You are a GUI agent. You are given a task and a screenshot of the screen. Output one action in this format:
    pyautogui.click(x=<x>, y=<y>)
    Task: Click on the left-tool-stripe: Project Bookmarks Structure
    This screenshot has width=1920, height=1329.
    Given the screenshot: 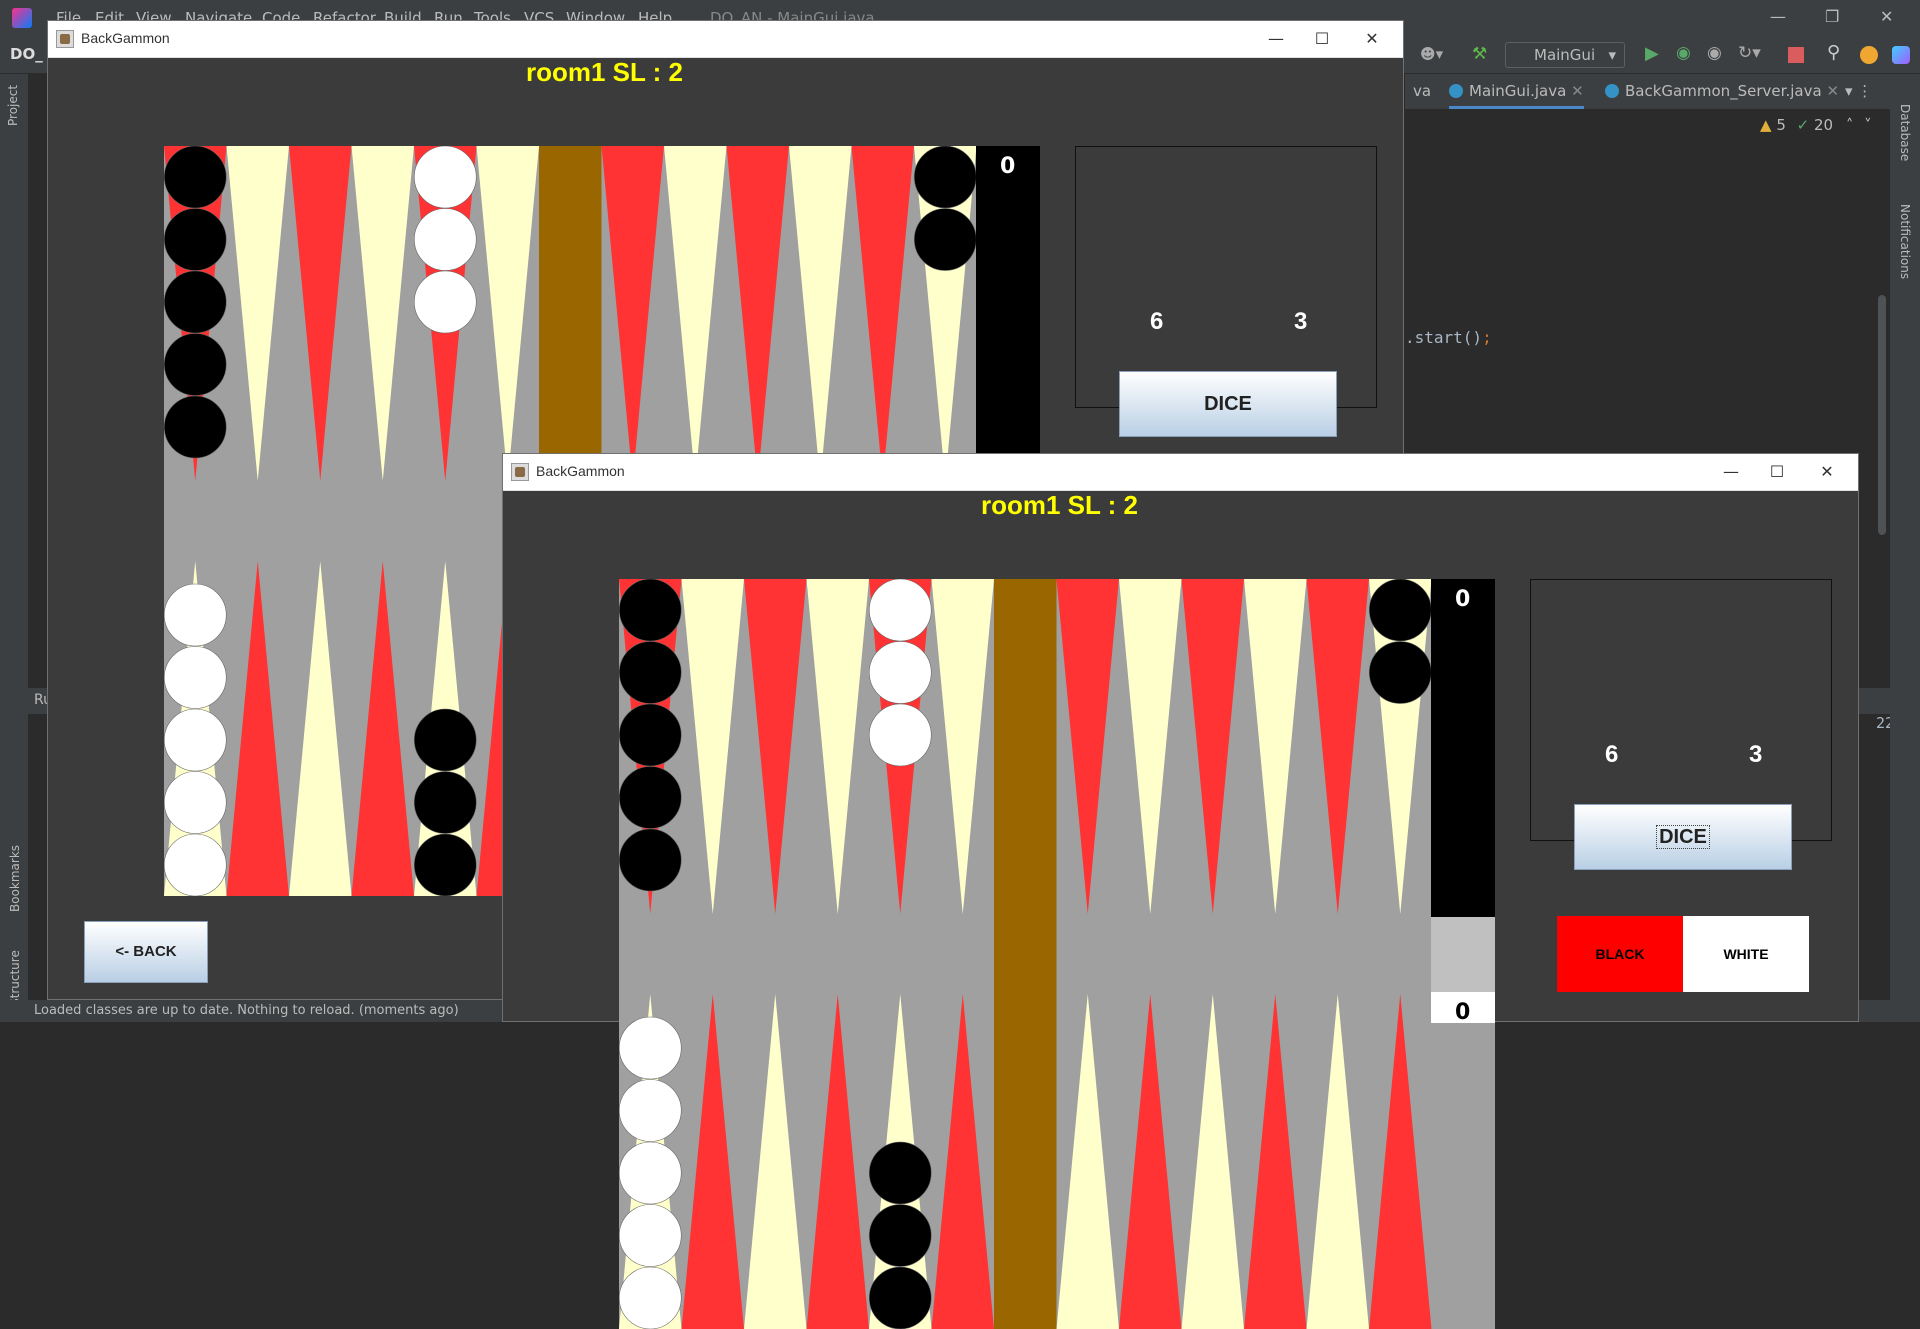 What is the action you would take?
    pyautogui.click(x=14, y=548)
    